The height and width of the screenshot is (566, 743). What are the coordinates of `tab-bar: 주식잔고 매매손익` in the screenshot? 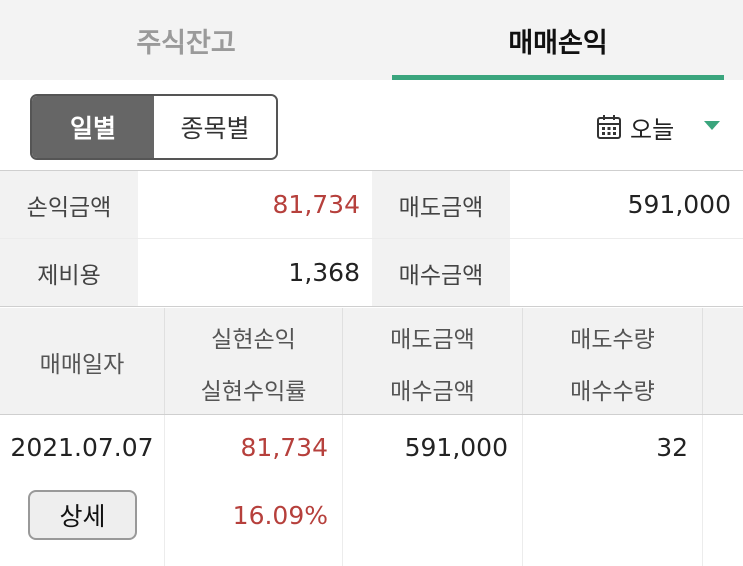 It's located at (371, 40).